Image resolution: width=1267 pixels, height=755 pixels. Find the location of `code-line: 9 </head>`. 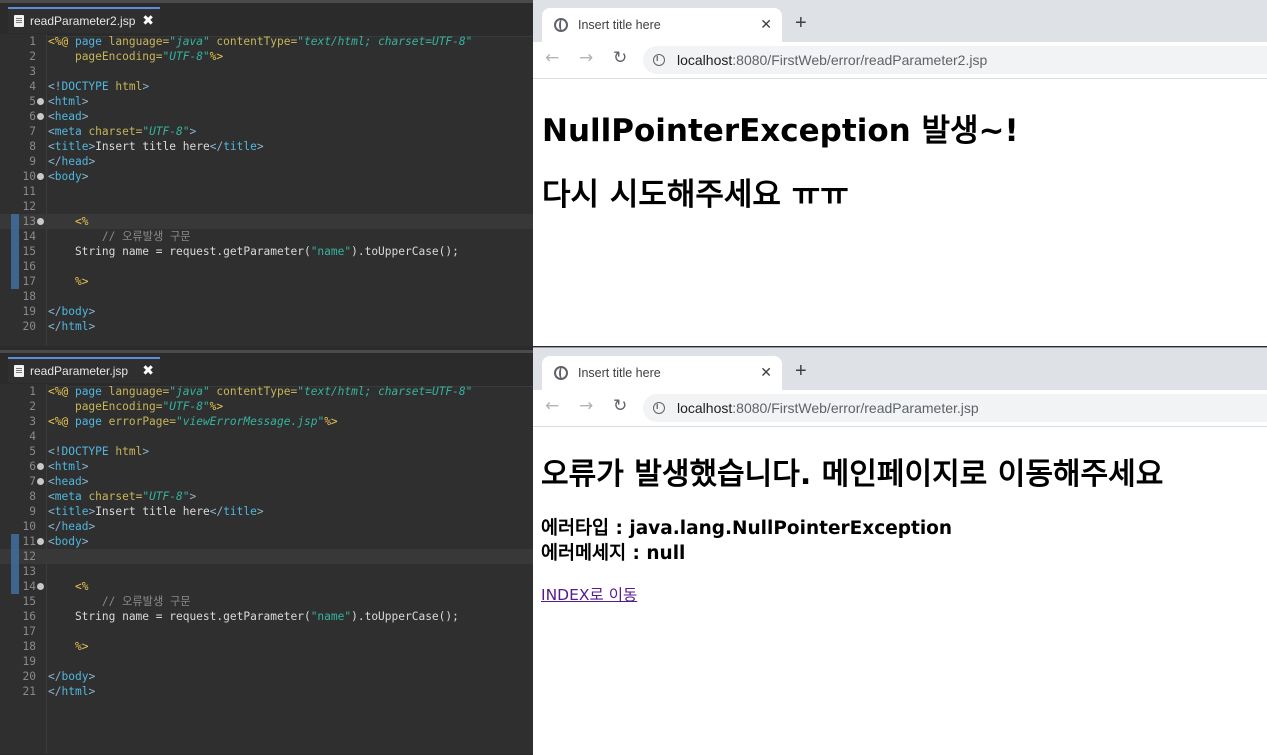

code-line: 9 </head> is located at coordinates (266, 161).